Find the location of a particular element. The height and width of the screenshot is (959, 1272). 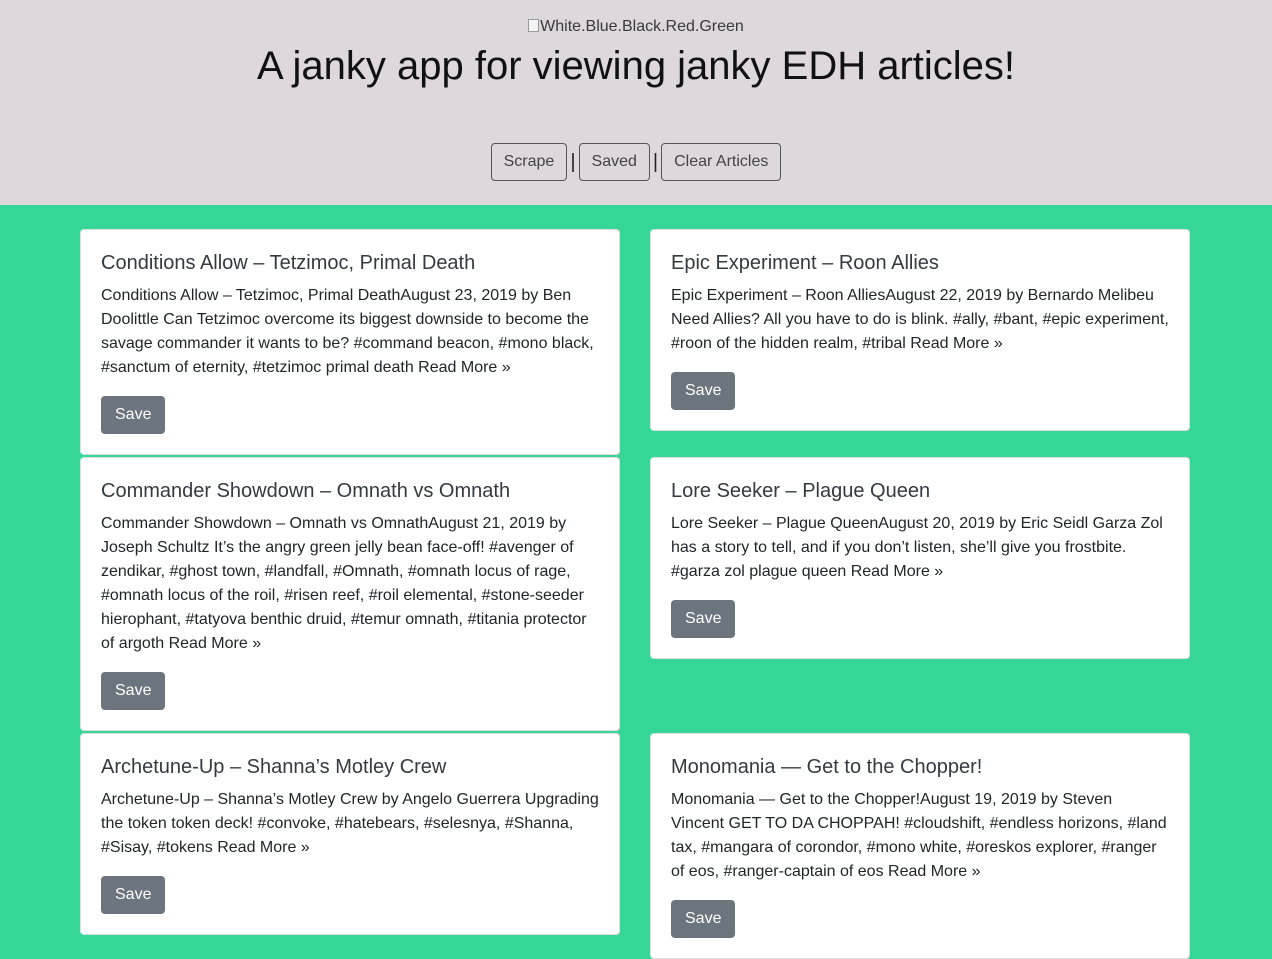

article-title: Epic Experiment – Roon Allies is located at coordinates (805, 263).